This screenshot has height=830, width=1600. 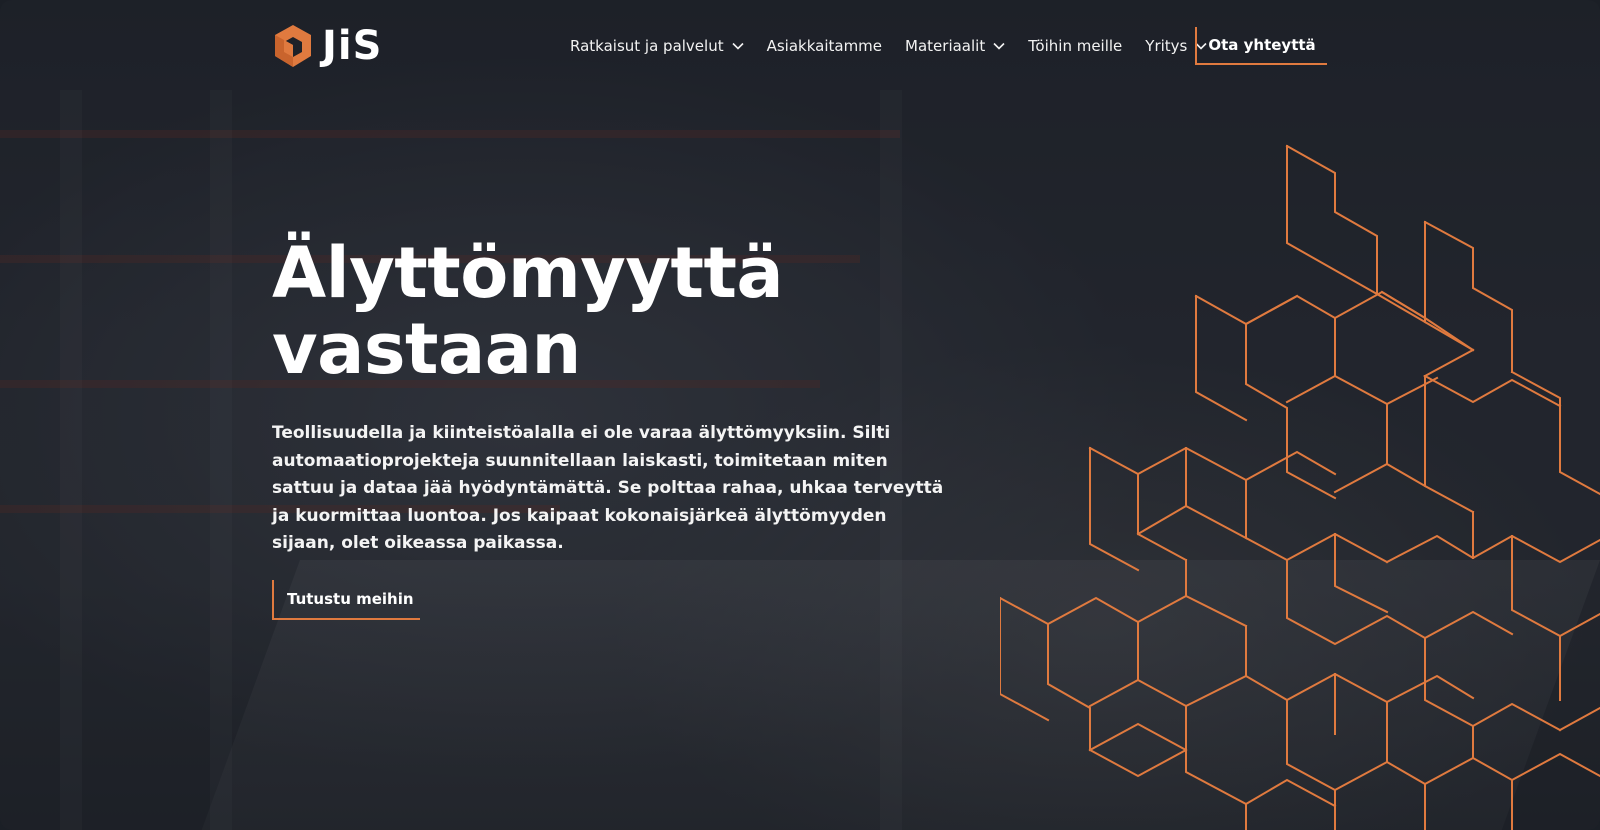 I want to click on hero-title: Älyttömyyttä vastaan, so click(x=622, y=311).